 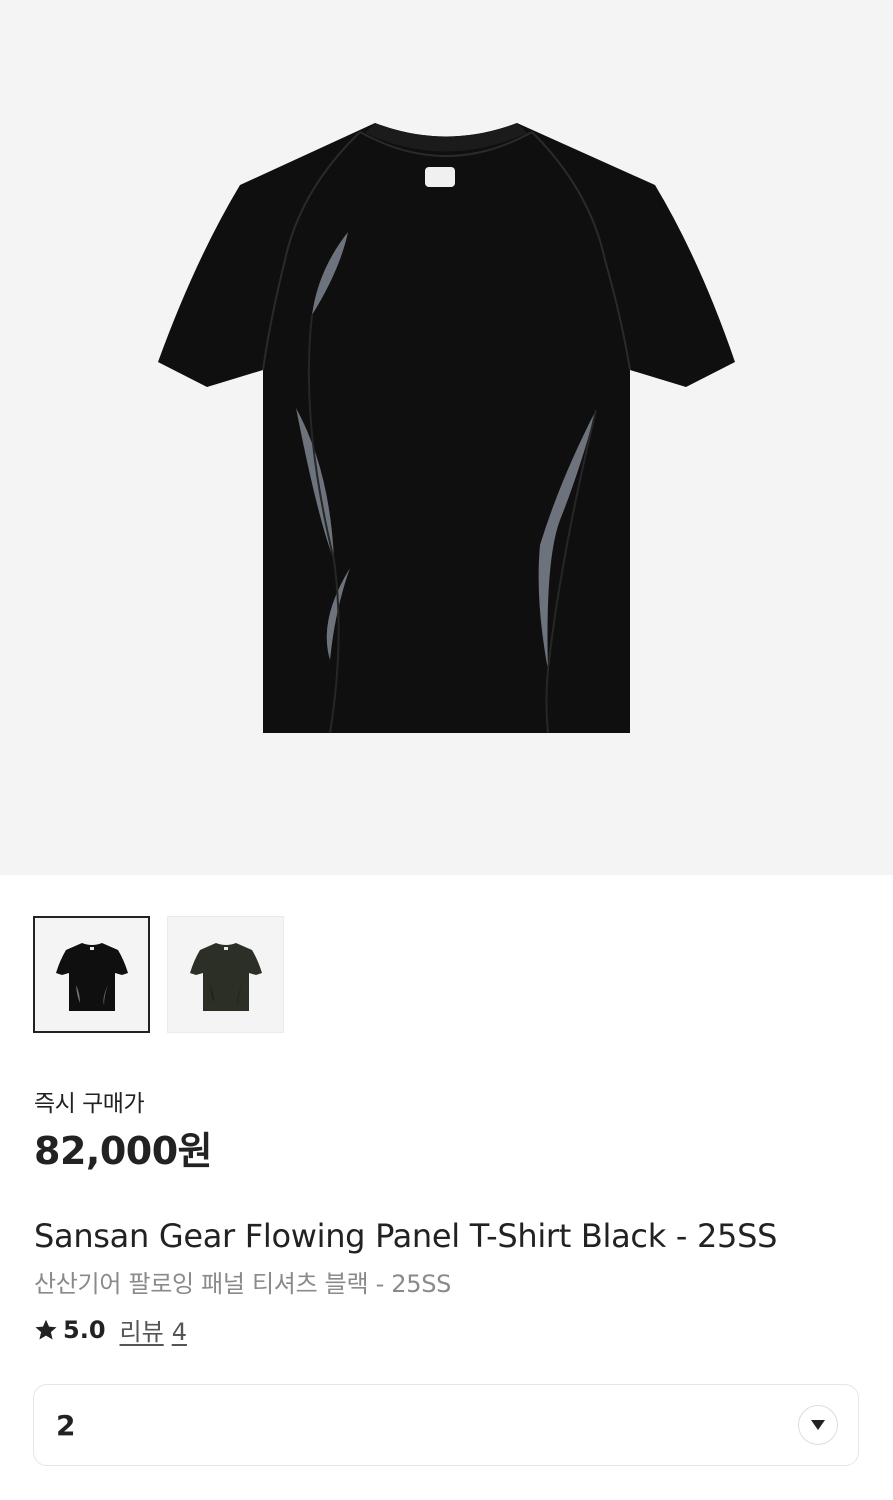 What do you see at coordinates (179, 1332) in the screenshot?
I see `review-count: 4` at bounding box center [179, 1332].